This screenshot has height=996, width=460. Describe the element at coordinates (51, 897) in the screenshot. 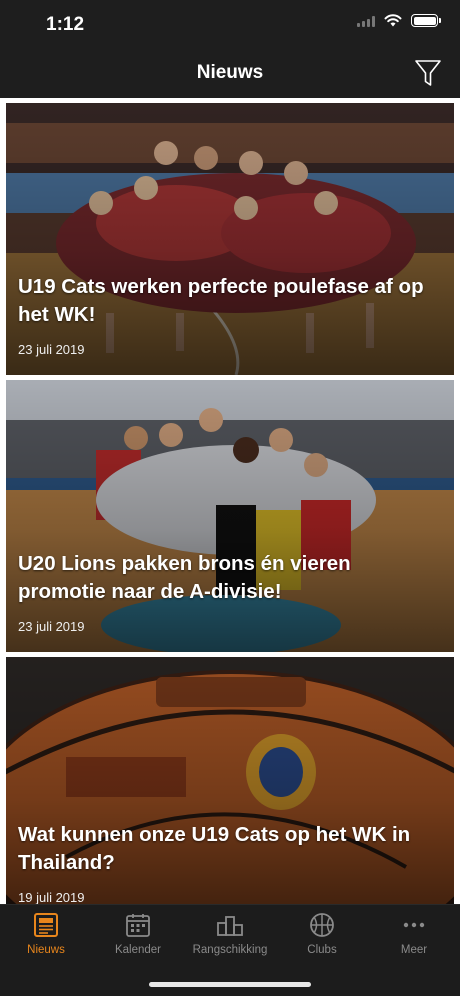

I see `article-date: 19 juli 2019` at that location.